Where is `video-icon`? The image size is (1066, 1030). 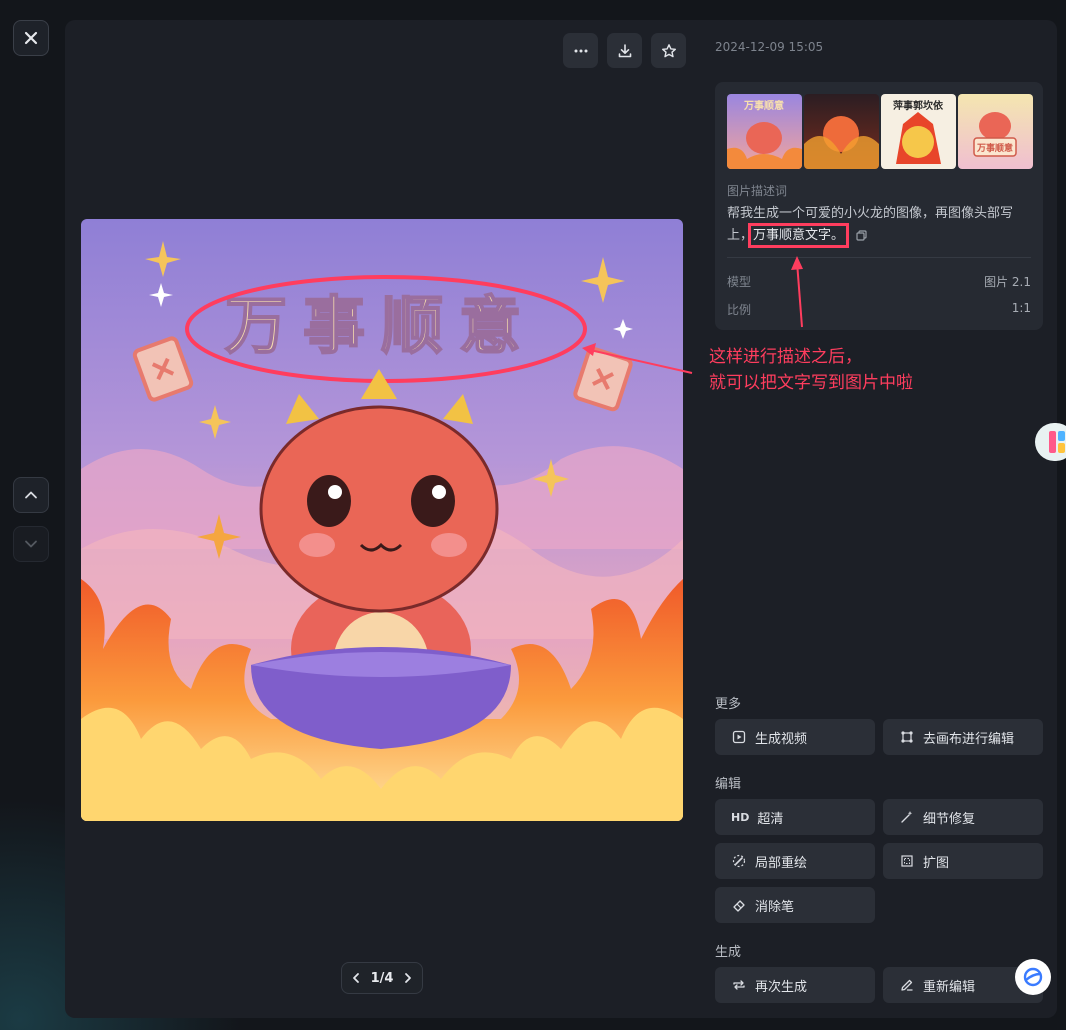 video-icon is located at coordinates (739, 737).